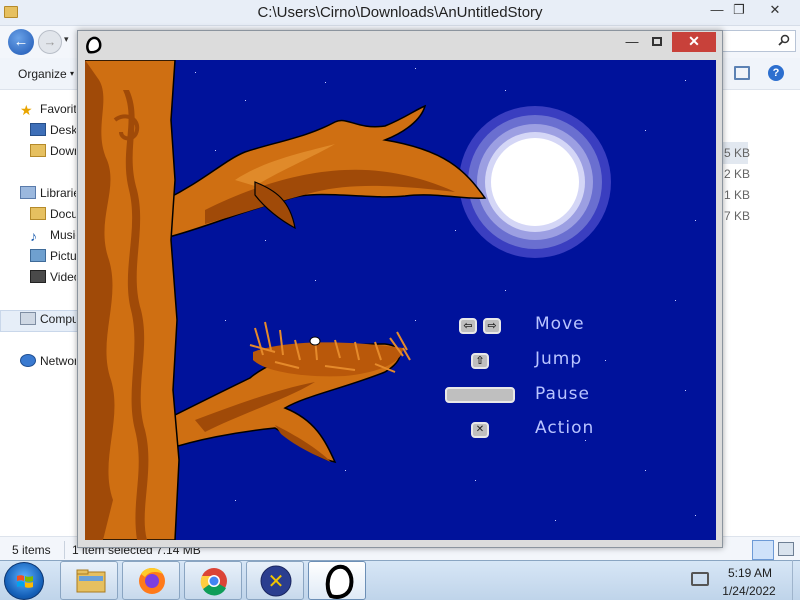 The image size is (800, 600). I want to click on action-center-icon, so click(700, 579).